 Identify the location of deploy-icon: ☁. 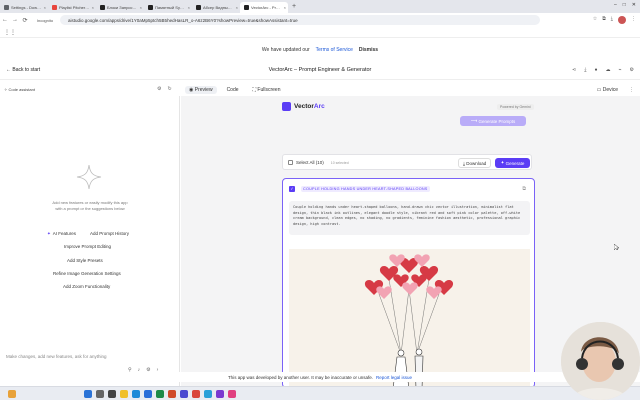
(608, 70).